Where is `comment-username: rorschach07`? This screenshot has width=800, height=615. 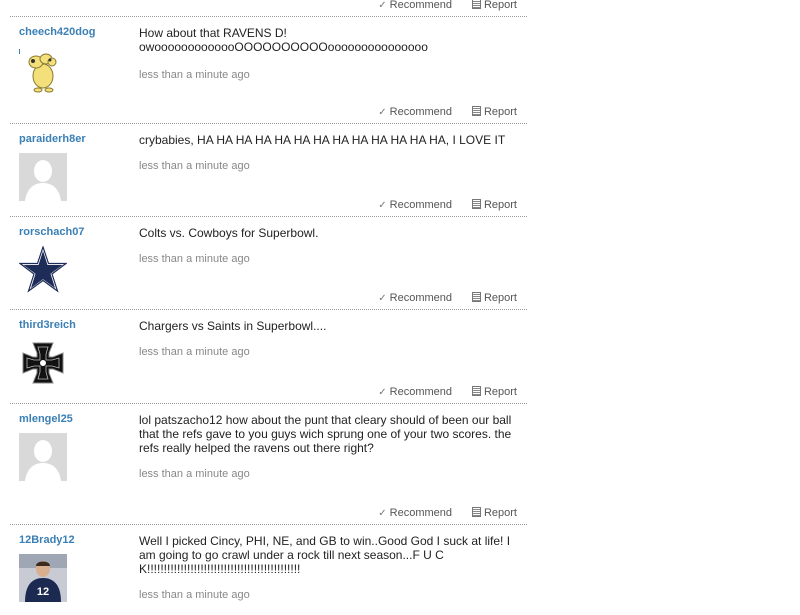
comment-username: rorschach07 is located at coordinates (51, 232).